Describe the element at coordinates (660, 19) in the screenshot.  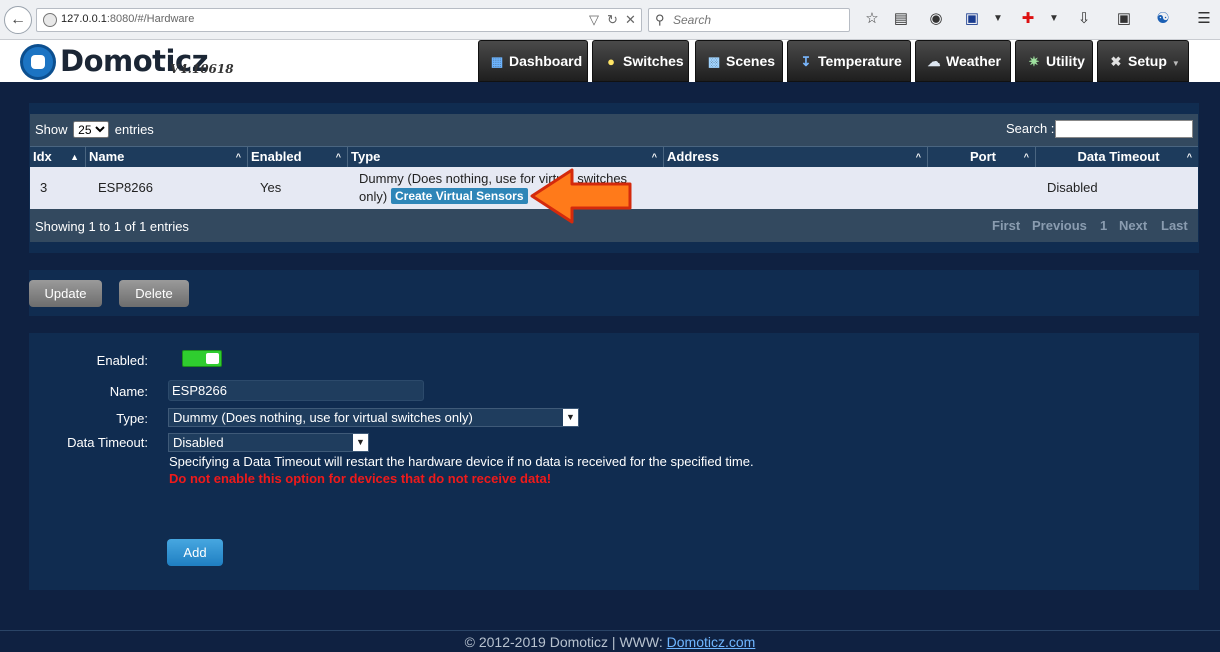
I see `search-icon: ⚲` at that location.